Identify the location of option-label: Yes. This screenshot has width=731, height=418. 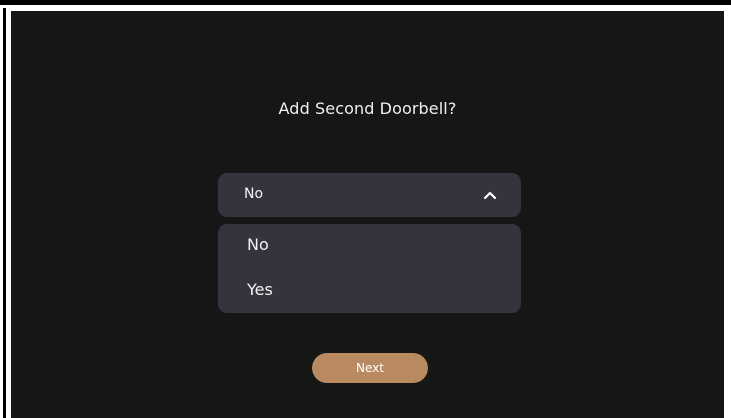
(260, 289).